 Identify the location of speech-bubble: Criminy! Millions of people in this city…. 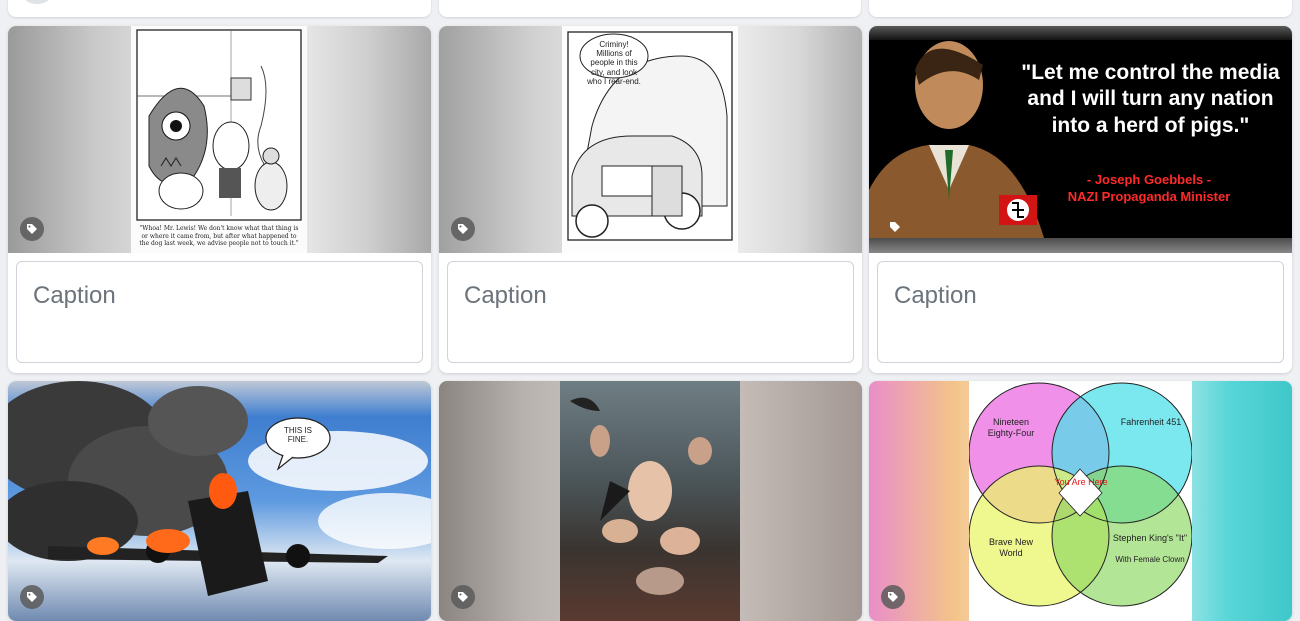
(614, 63).